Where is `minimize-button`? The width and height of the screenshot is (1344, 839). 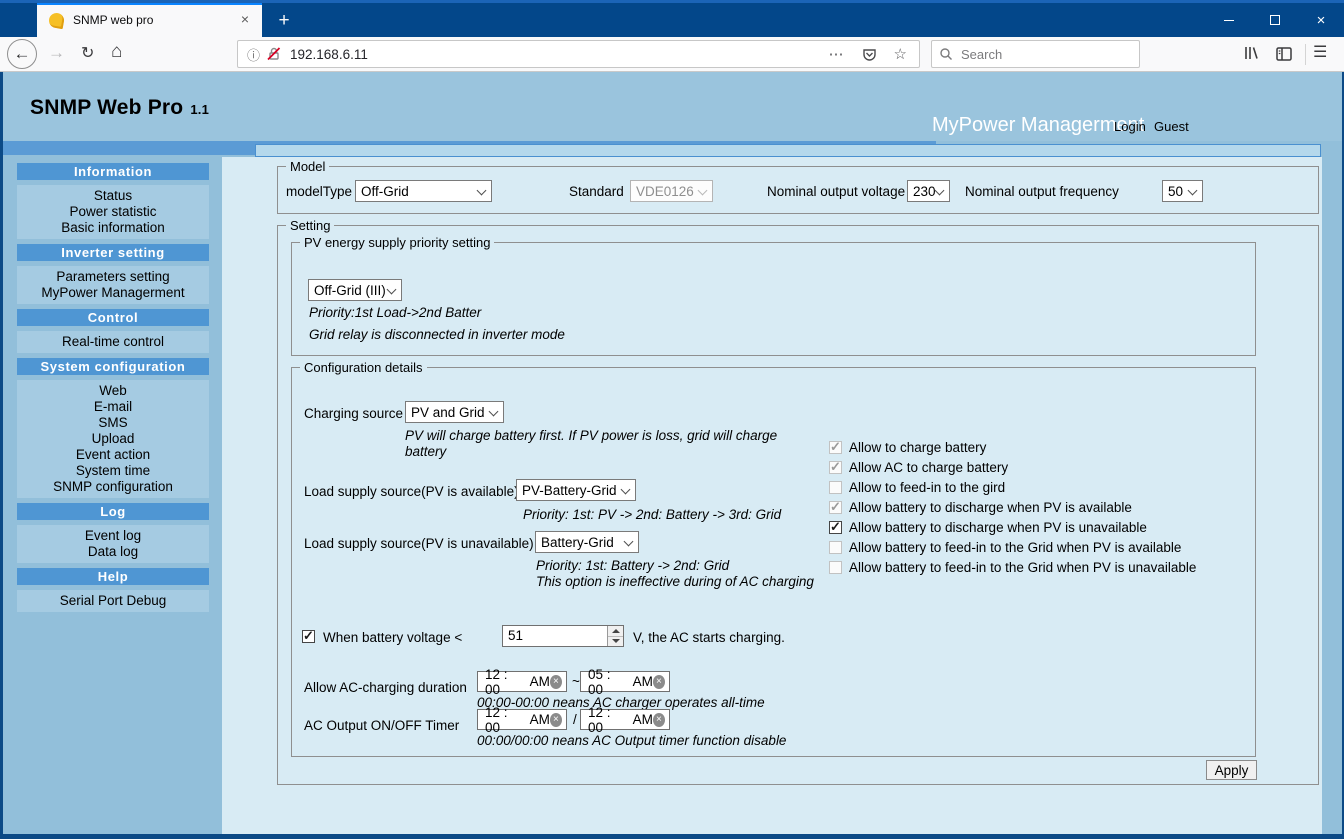
minimize-button is located at coordinates (1229, 20).